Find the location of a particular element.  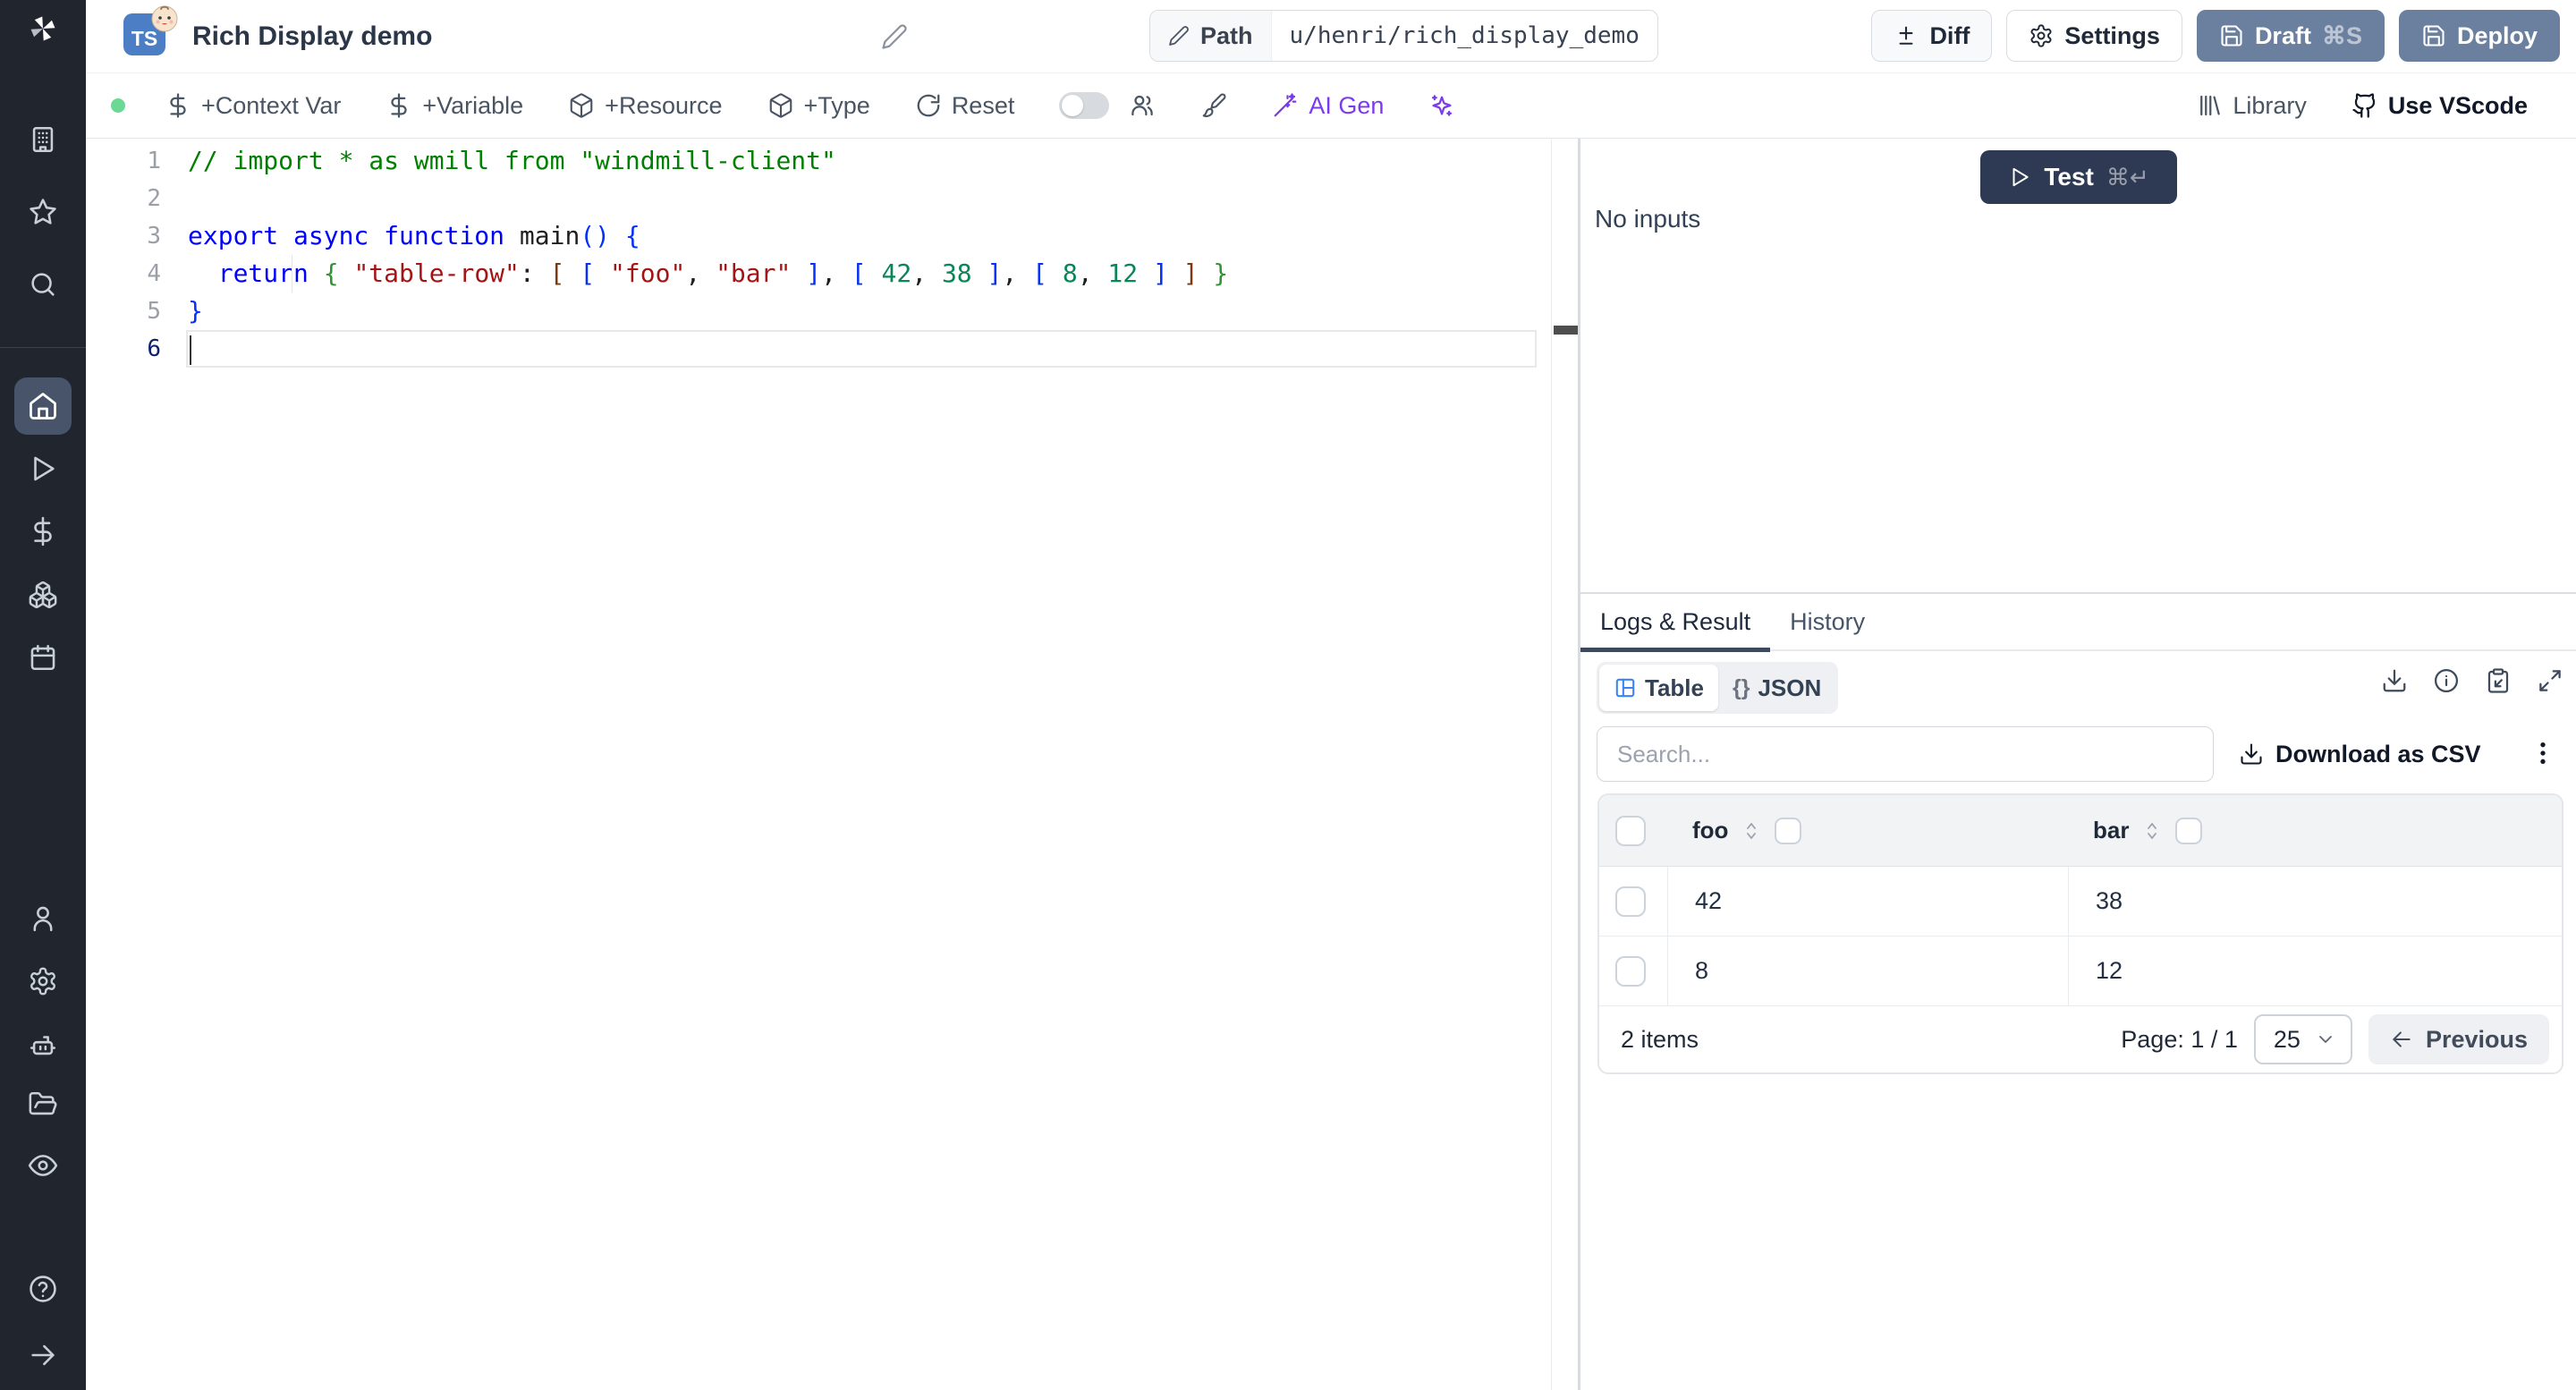

sidebar-item-folders is located at coordinates (43, 1104).